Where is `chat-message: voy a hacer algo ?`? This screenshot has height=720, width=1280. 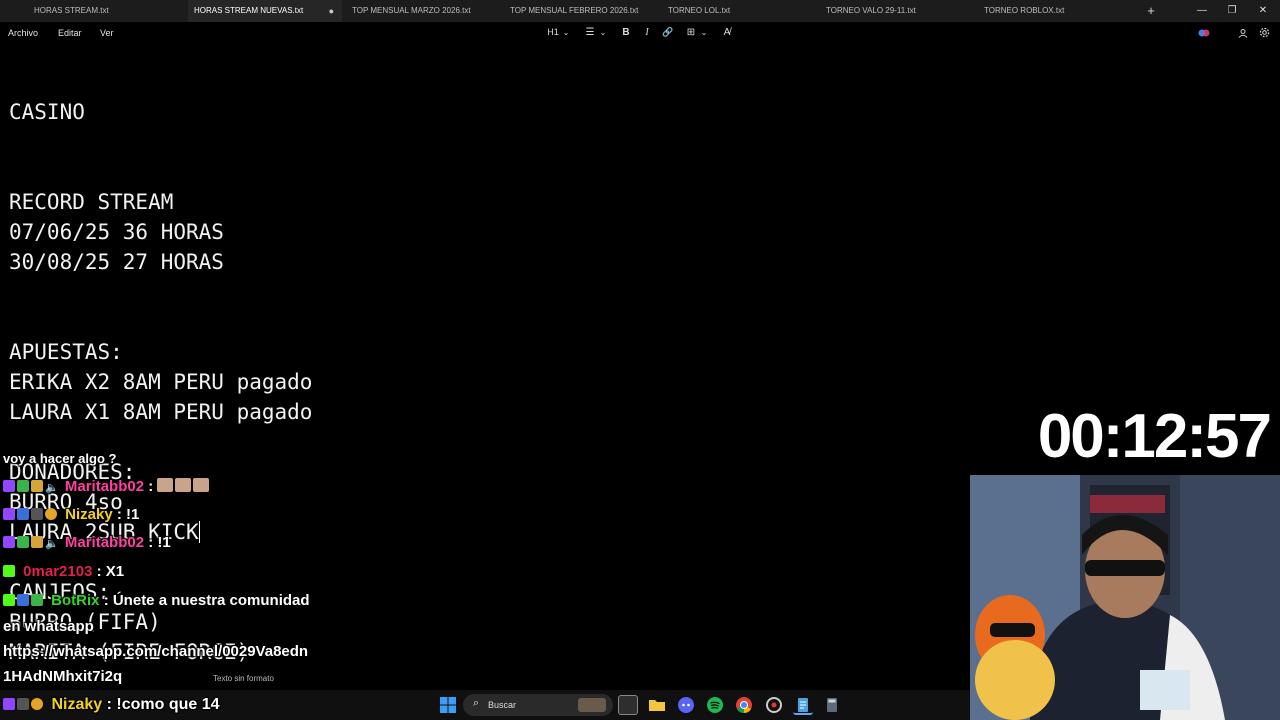 chat-message: voy a hacer algo ? is located at coordinates (59, 458).